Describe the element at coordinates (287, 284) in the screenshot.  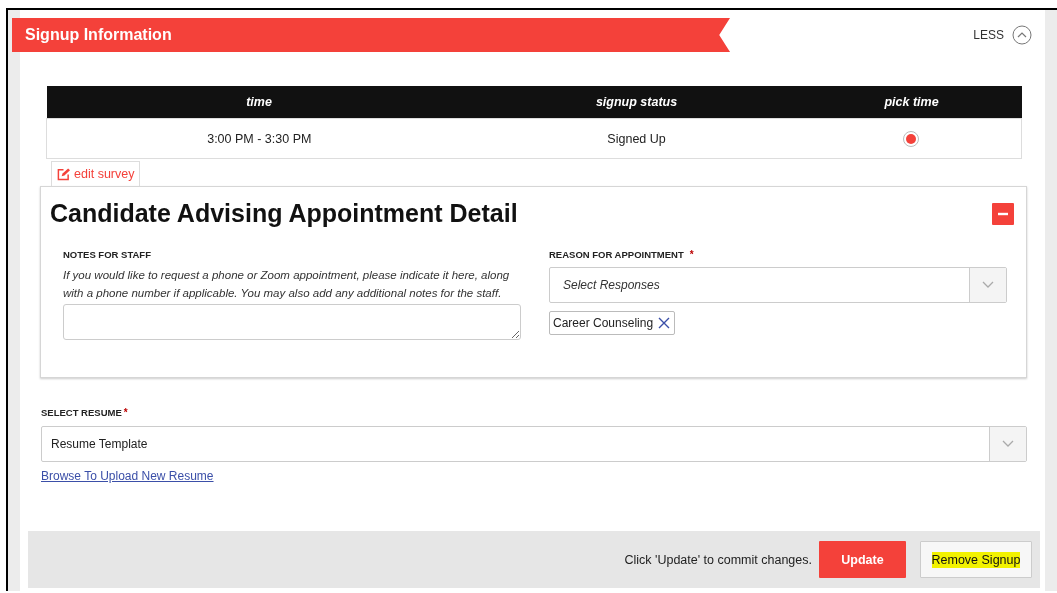
I see `help-text: If you would like to request a phone or Zoom appointment, please indicate it here, along with a phone number if applicable. You may also add any additional notes for the staff.` at that location.